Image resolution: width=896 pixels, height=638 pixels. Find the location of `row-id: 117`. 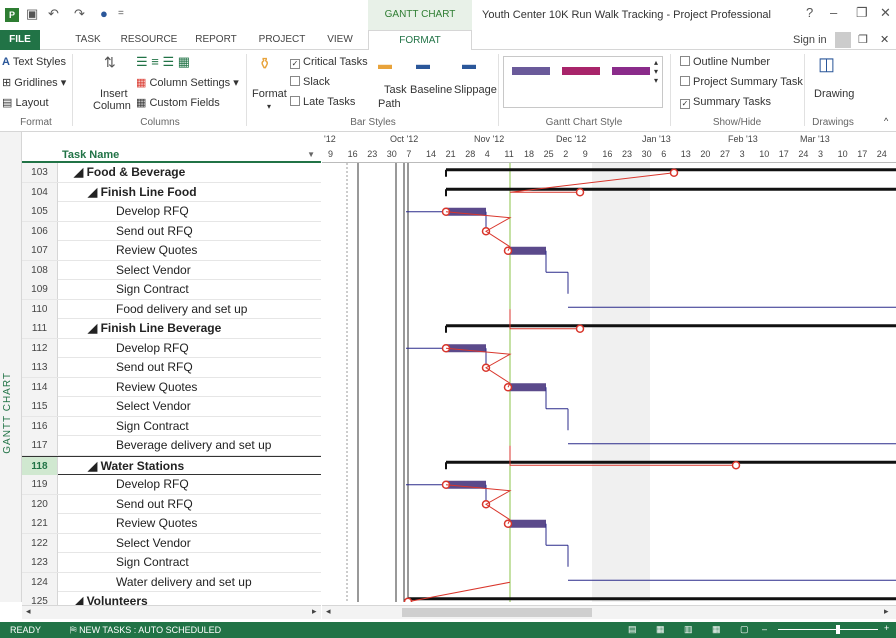

row-id: 117 is located at coordinates (40, 445).